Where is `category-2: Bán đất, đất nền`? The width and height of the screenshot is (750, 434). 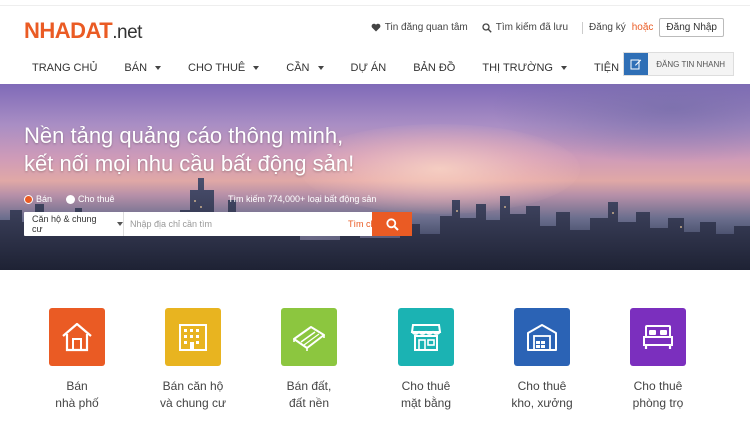 category-2: Bán đất, đất nền is located at coordinates (309, 360).